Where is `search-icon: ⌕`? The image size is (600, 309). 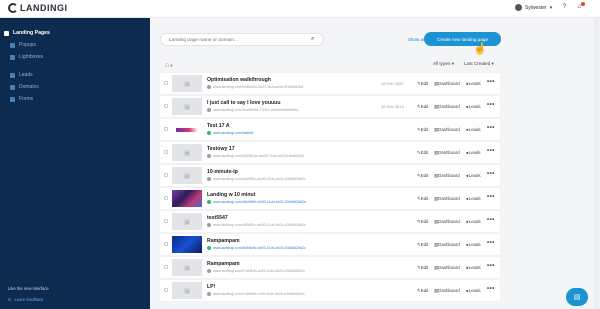 search-icon: ⌕ is located at coordinates (312, 39).